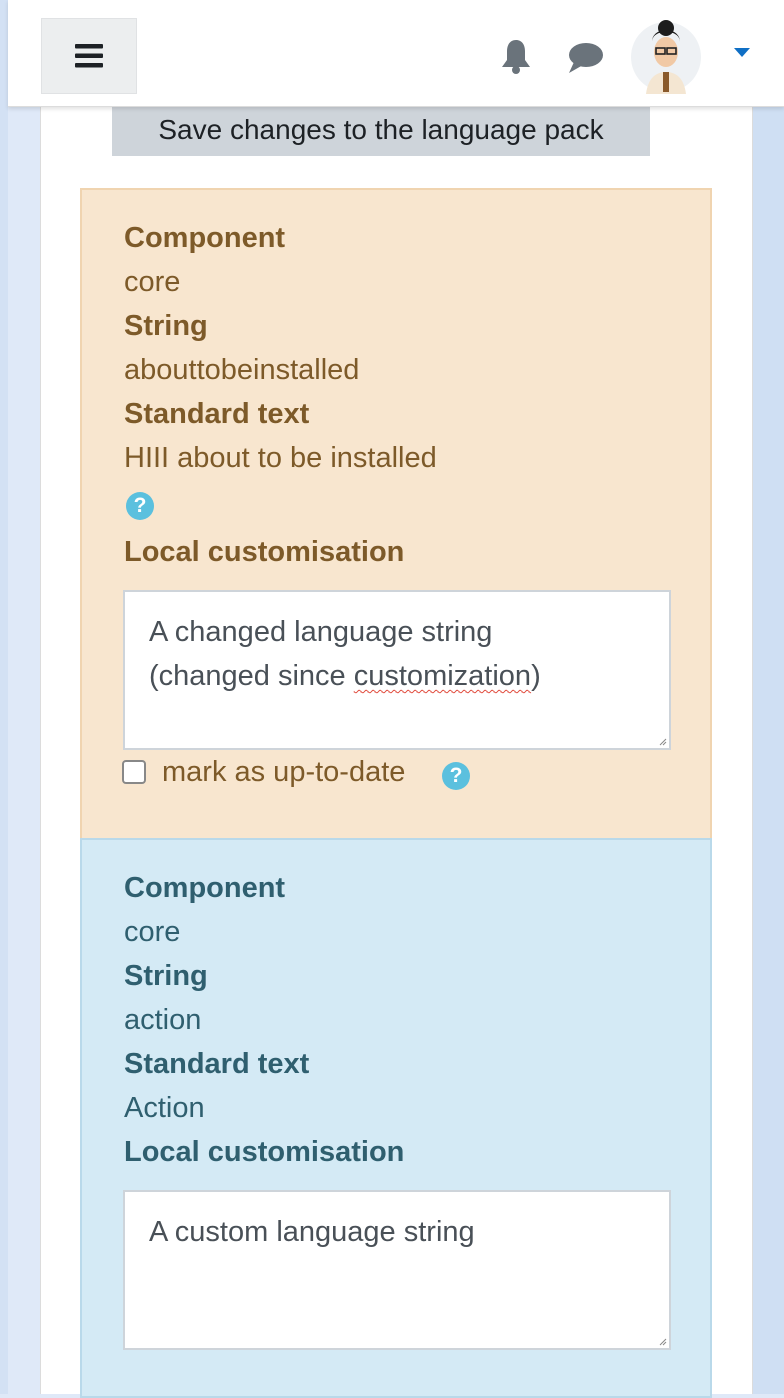  Describe the element at coordinates (442, 676) in the screenshot. I see `misspelled-word: customization` at that location.